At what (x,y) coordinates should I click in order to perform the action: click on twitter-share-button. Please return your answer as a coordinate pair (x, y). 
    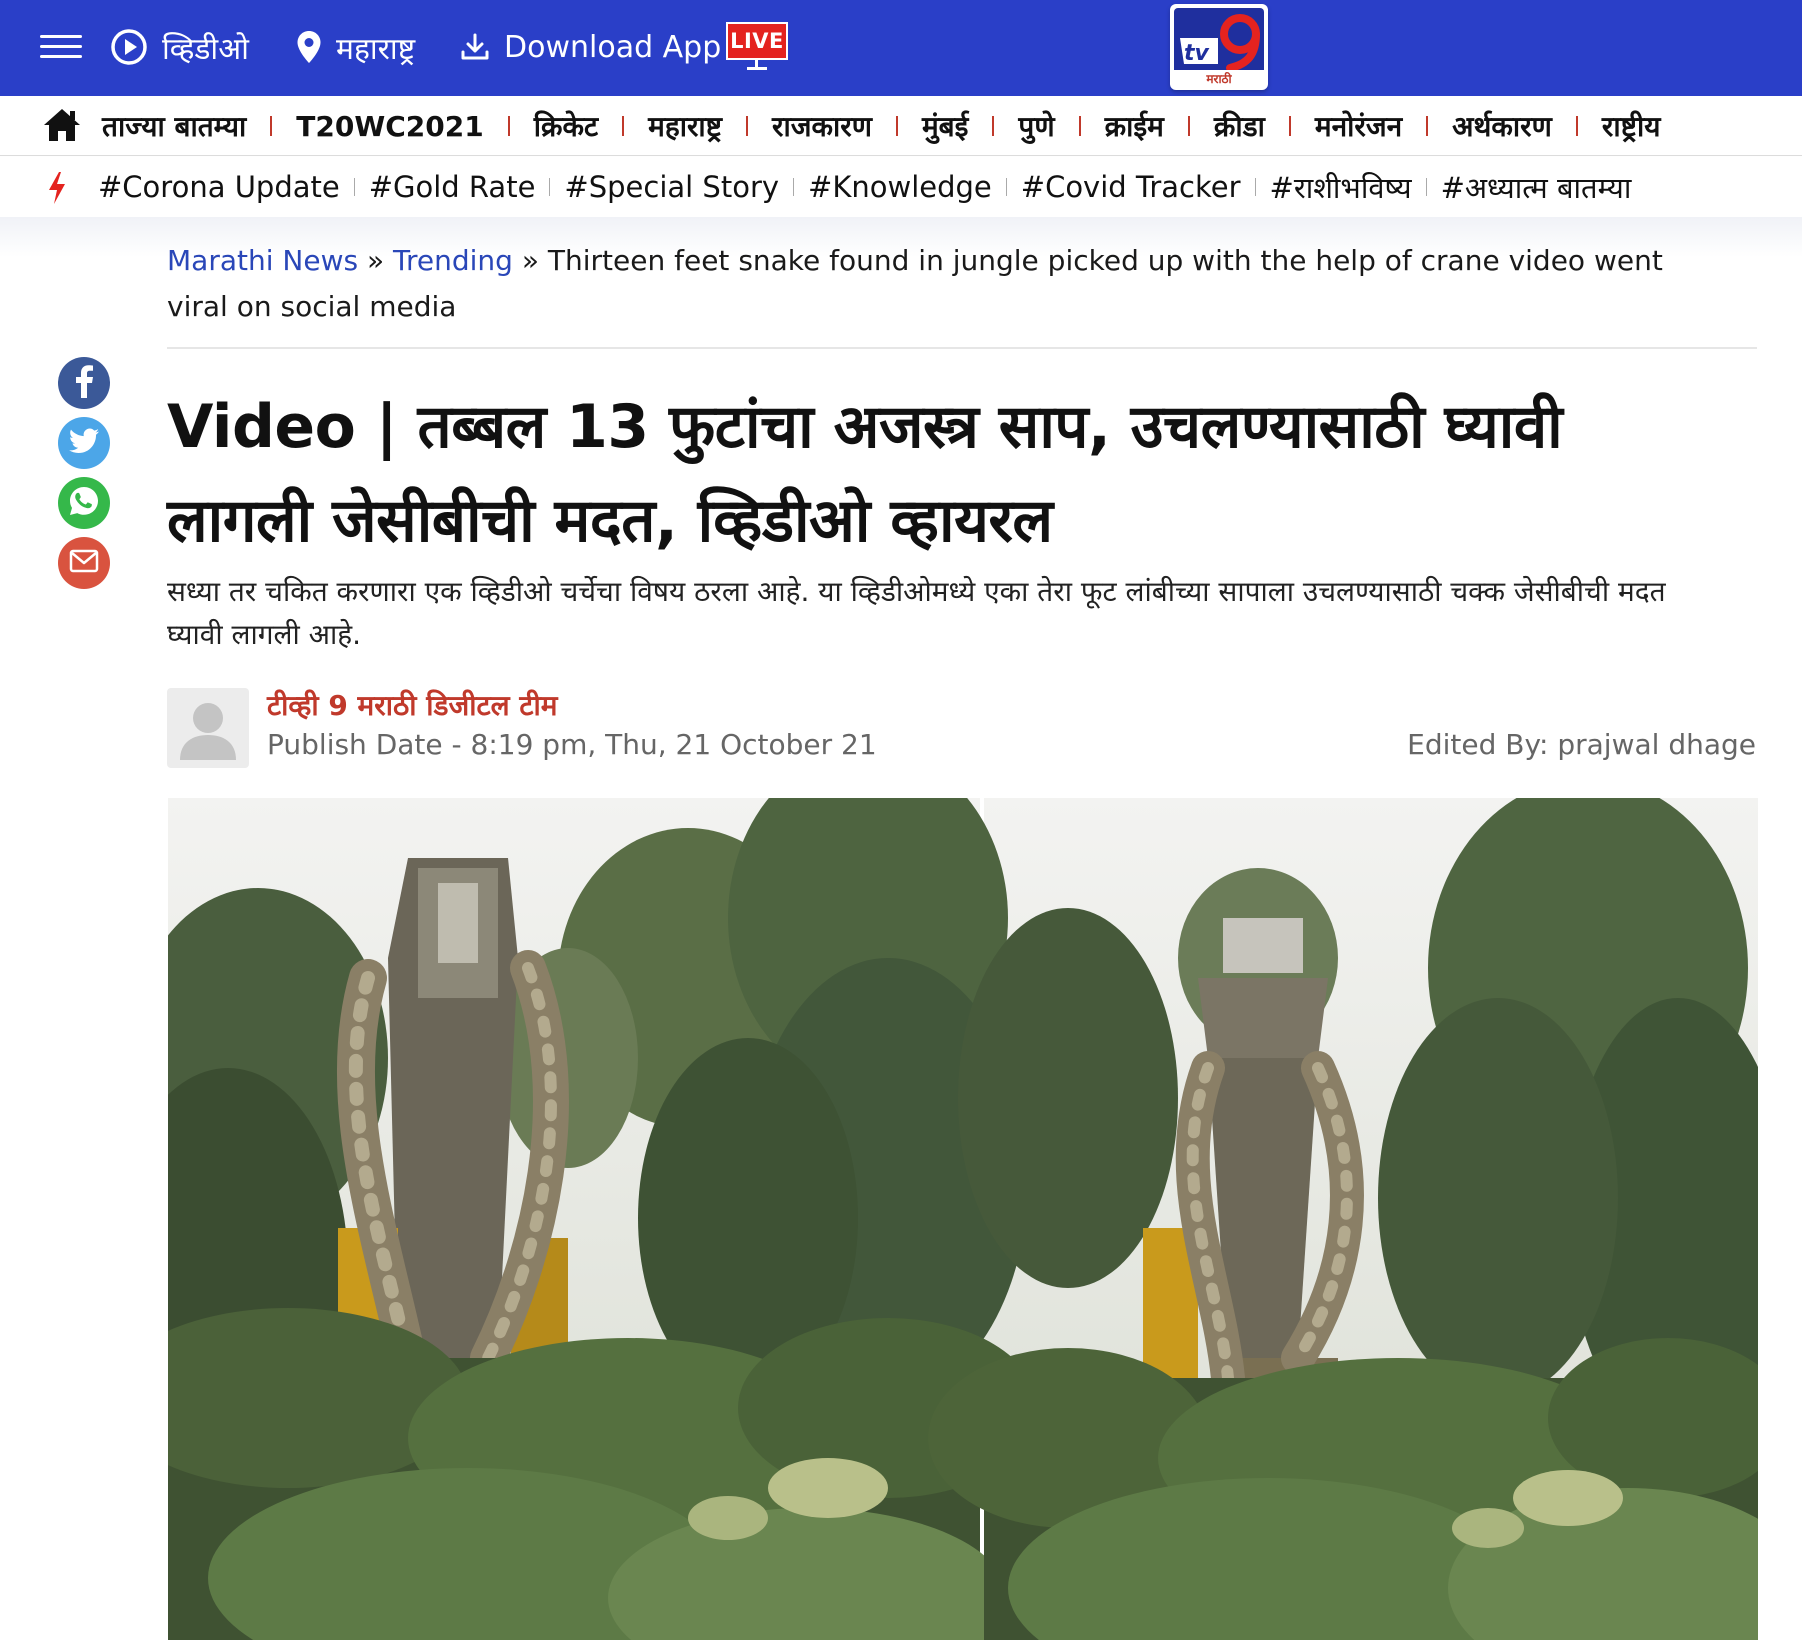
    Looking at the image, I should click on (84, 443).